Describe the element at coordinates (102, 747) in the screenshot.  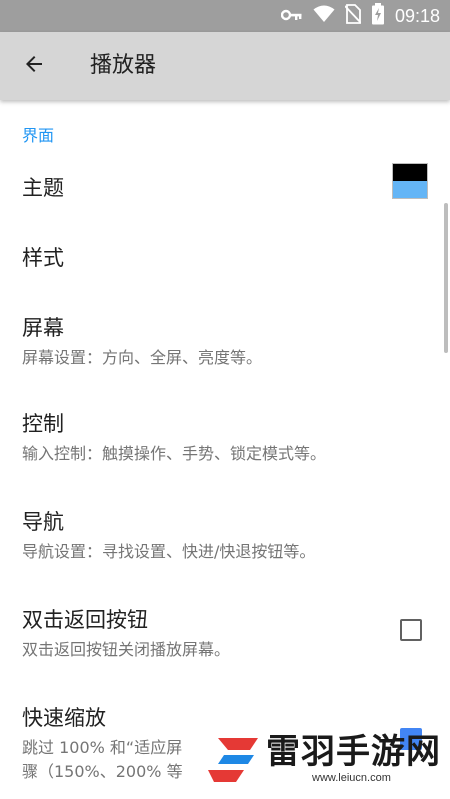
I see `pref-summary: 跳过 100% 和“适应屏` at that location.